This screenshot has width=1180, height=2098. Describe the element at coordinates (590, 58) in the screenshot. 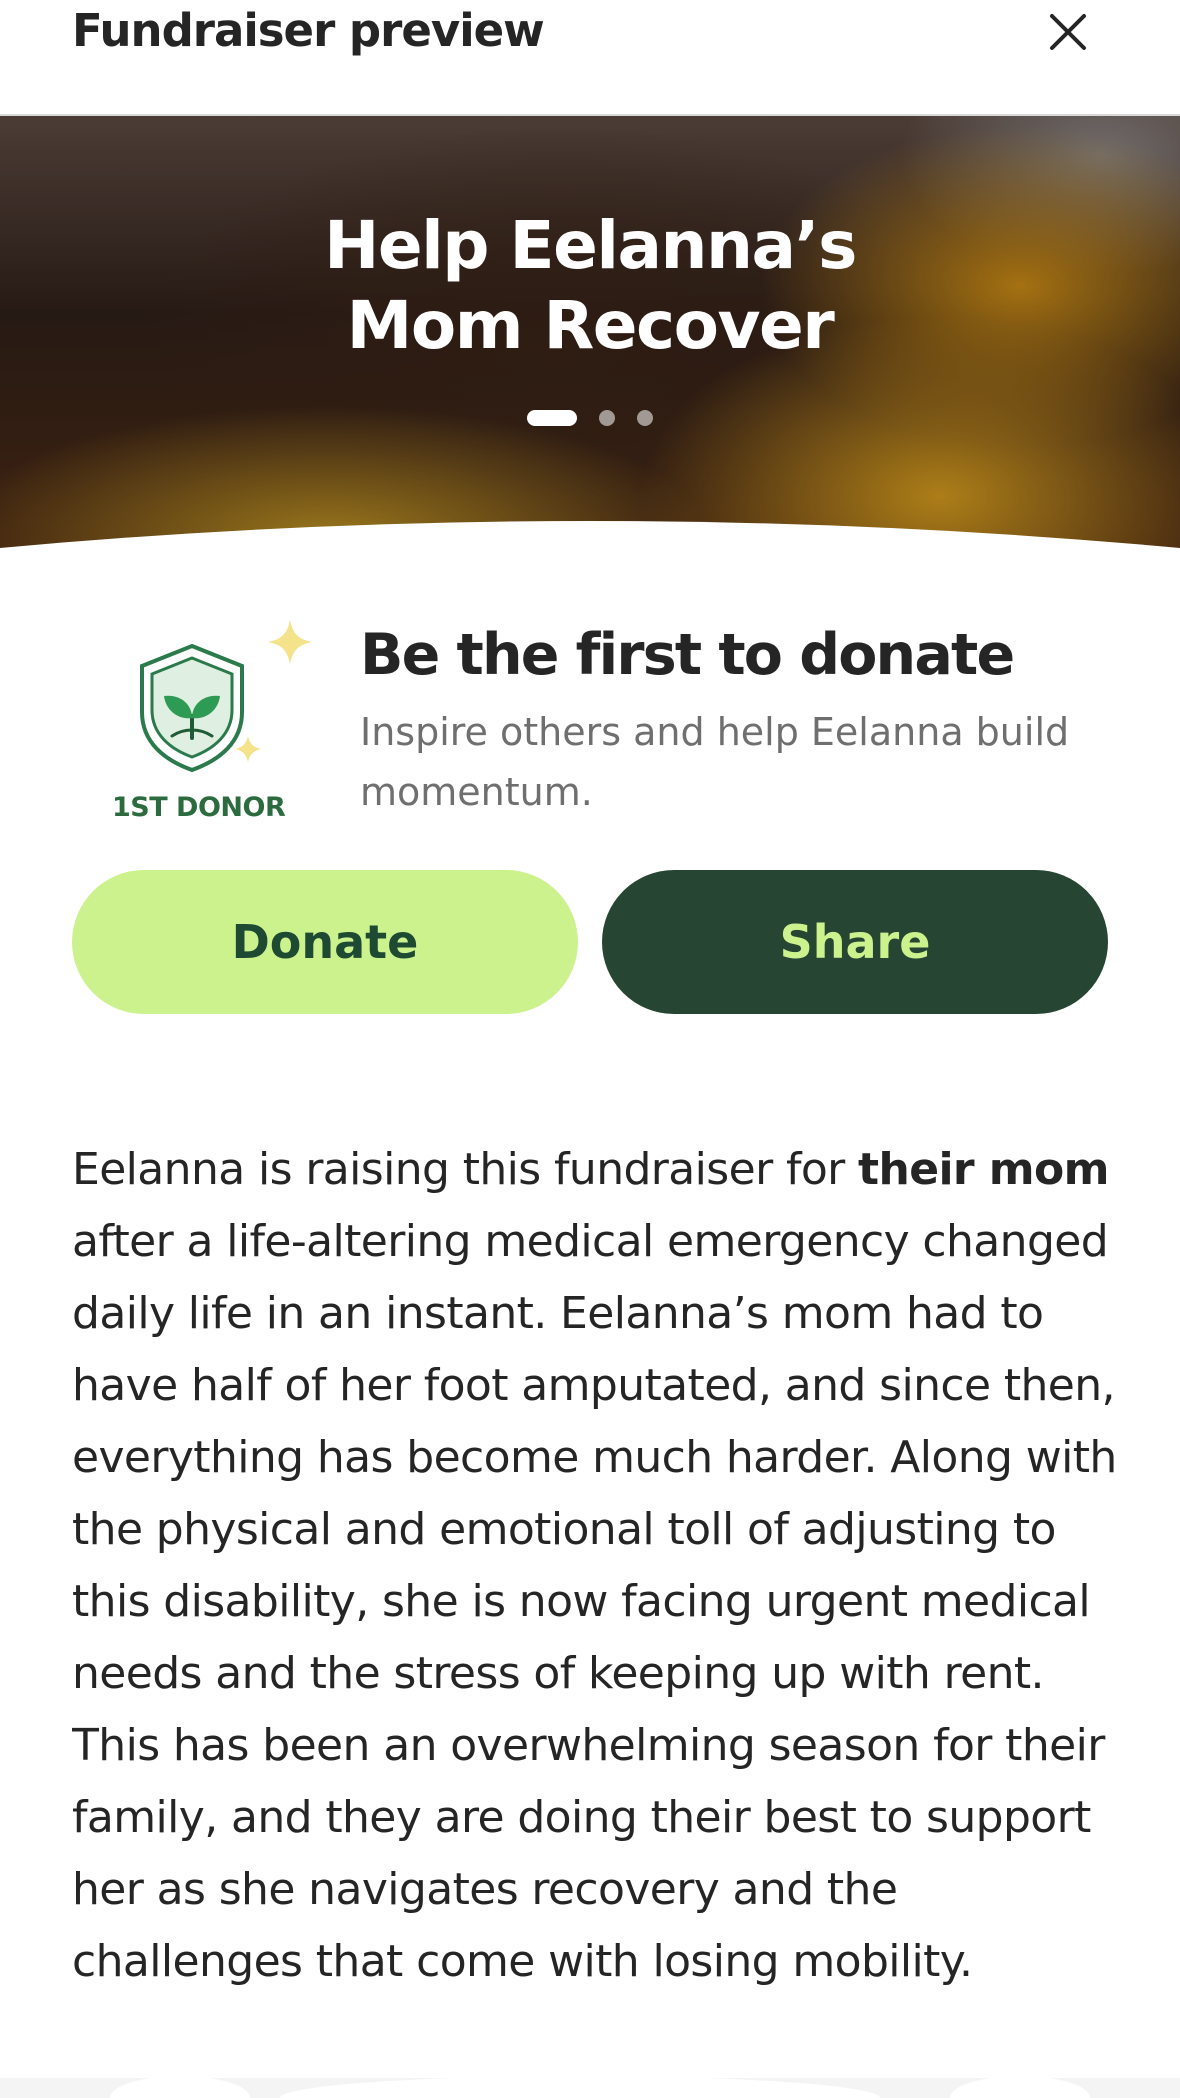

I see `preview-header: Fundraiser preview` at that location.